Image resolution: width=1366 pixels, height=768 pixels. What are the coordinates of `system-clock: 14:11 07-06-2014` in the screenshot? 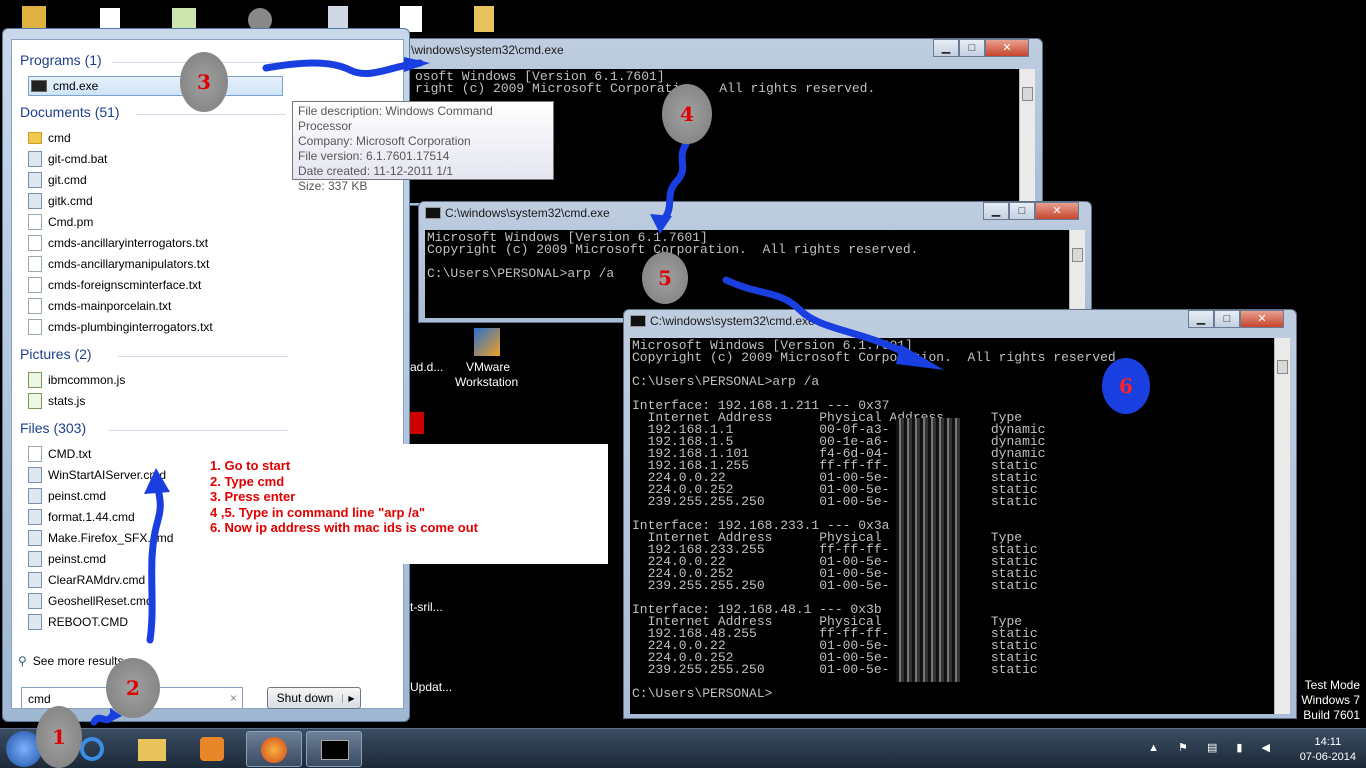 It's located at (1328, 750).